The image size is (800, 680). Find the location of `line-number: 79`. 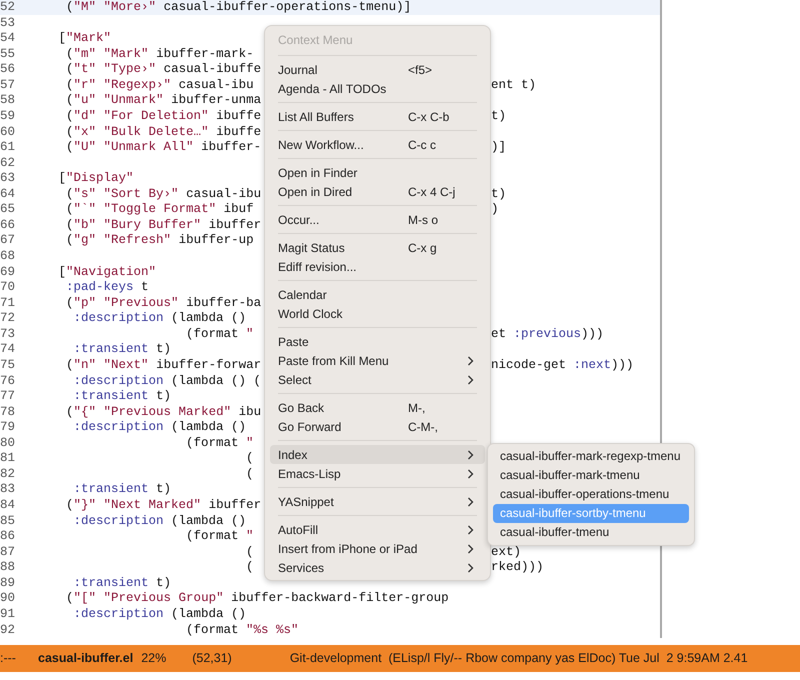

line-number: 79 is located at coordinates (8, 428).